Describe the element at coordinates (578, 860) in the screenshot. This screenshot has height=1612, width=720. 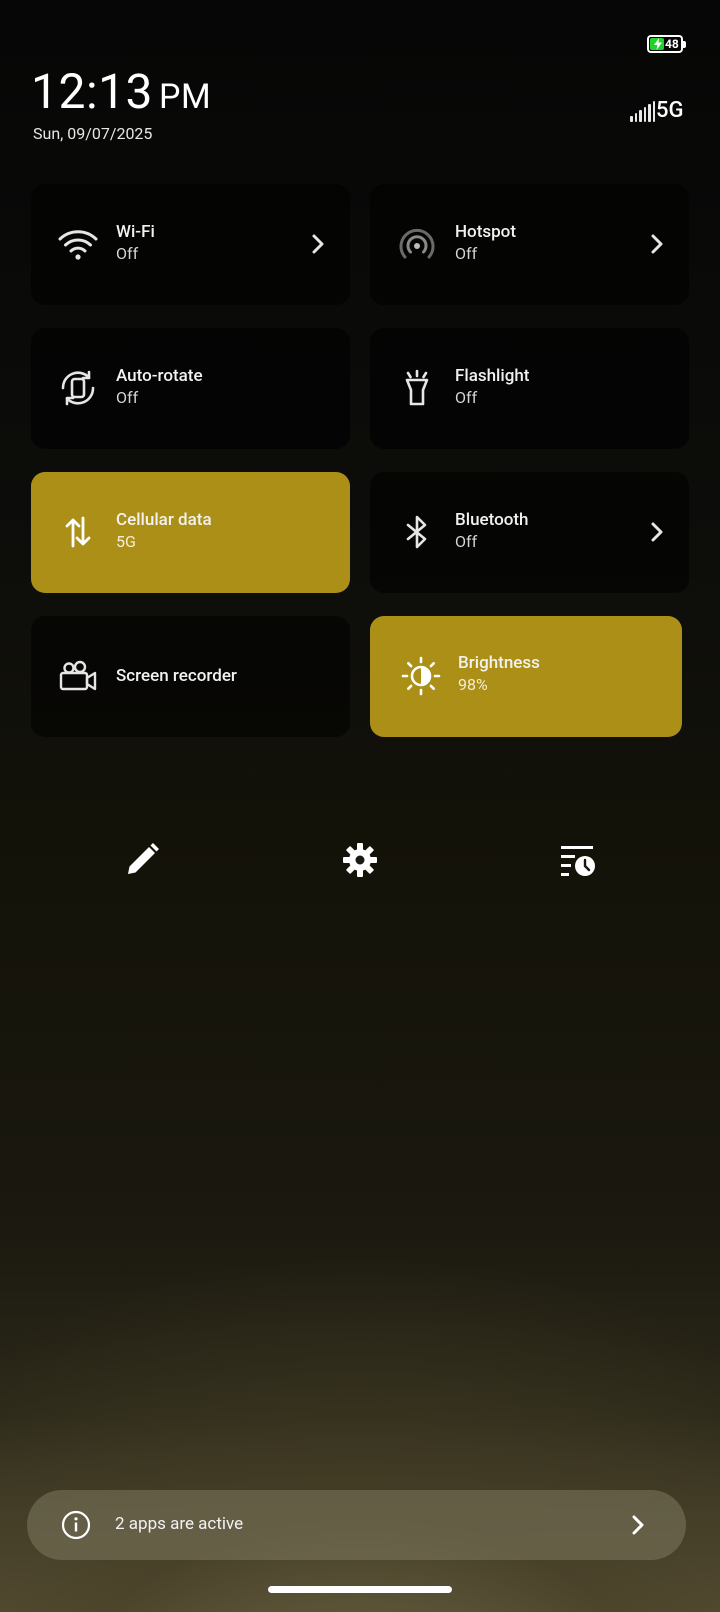
I see `history-list-icon` at that location.